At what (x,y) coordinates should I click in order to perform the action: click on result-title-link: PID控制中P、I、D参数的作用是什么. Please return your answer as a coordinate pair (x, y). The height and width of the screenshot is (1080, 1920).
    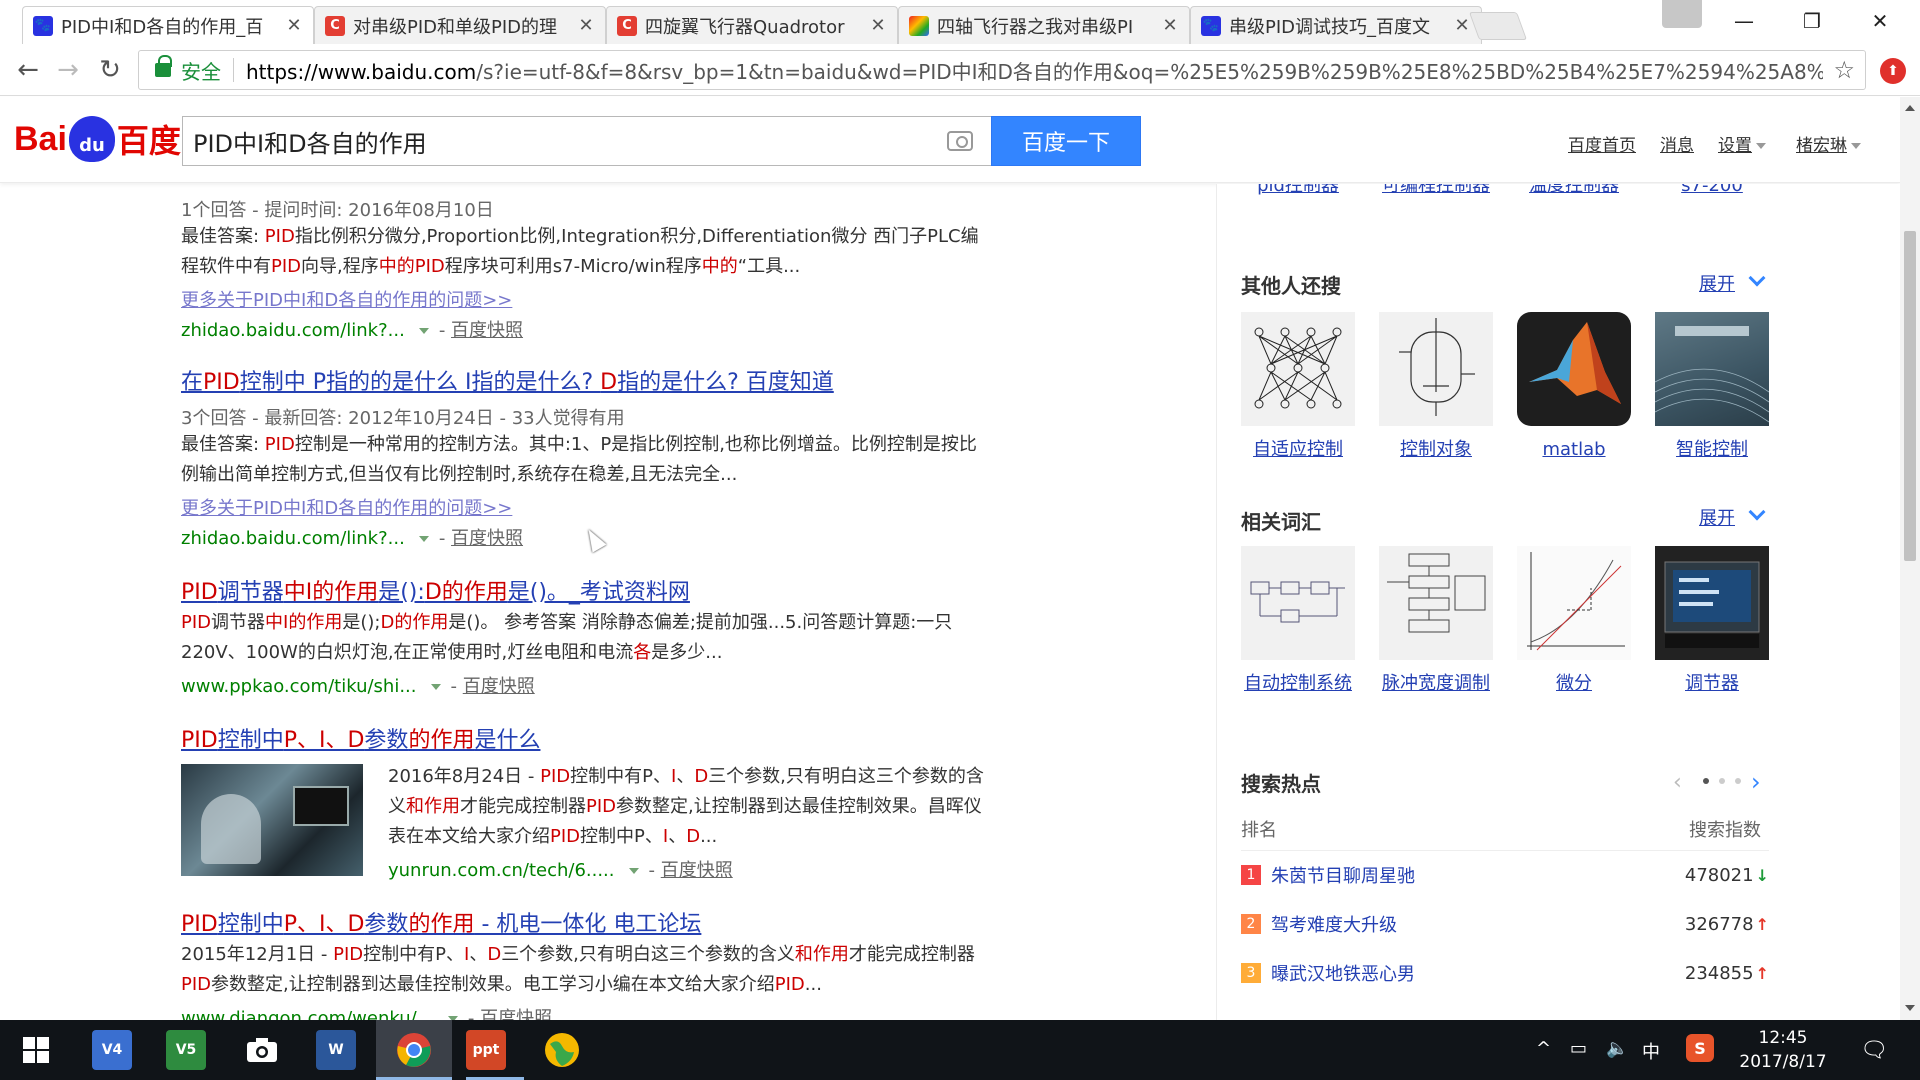
    Looking at the image, I should click on (360, 738).